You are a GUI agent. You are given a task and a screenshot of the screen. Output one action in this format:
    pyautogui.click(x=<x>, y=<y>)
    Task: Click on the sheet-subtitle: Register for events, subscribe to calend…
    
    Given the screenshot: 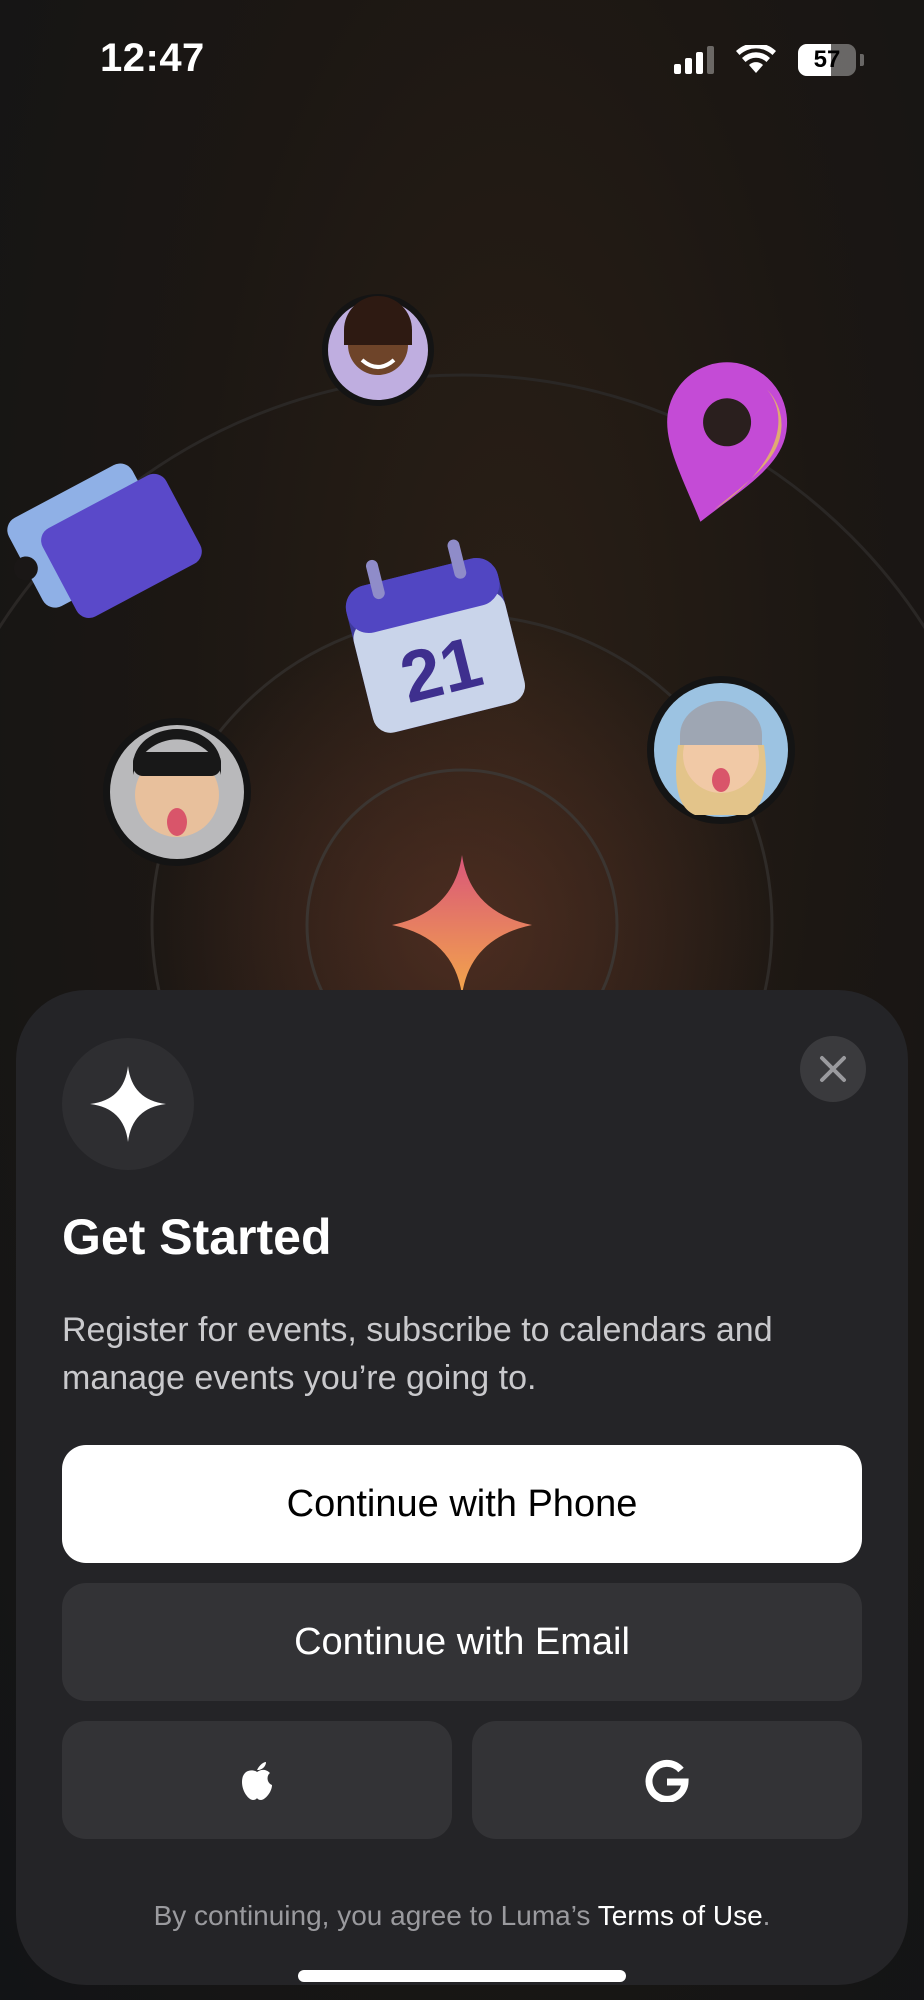 What is the action you would take?
    pyautogui.click(x=417, y=1354)
    